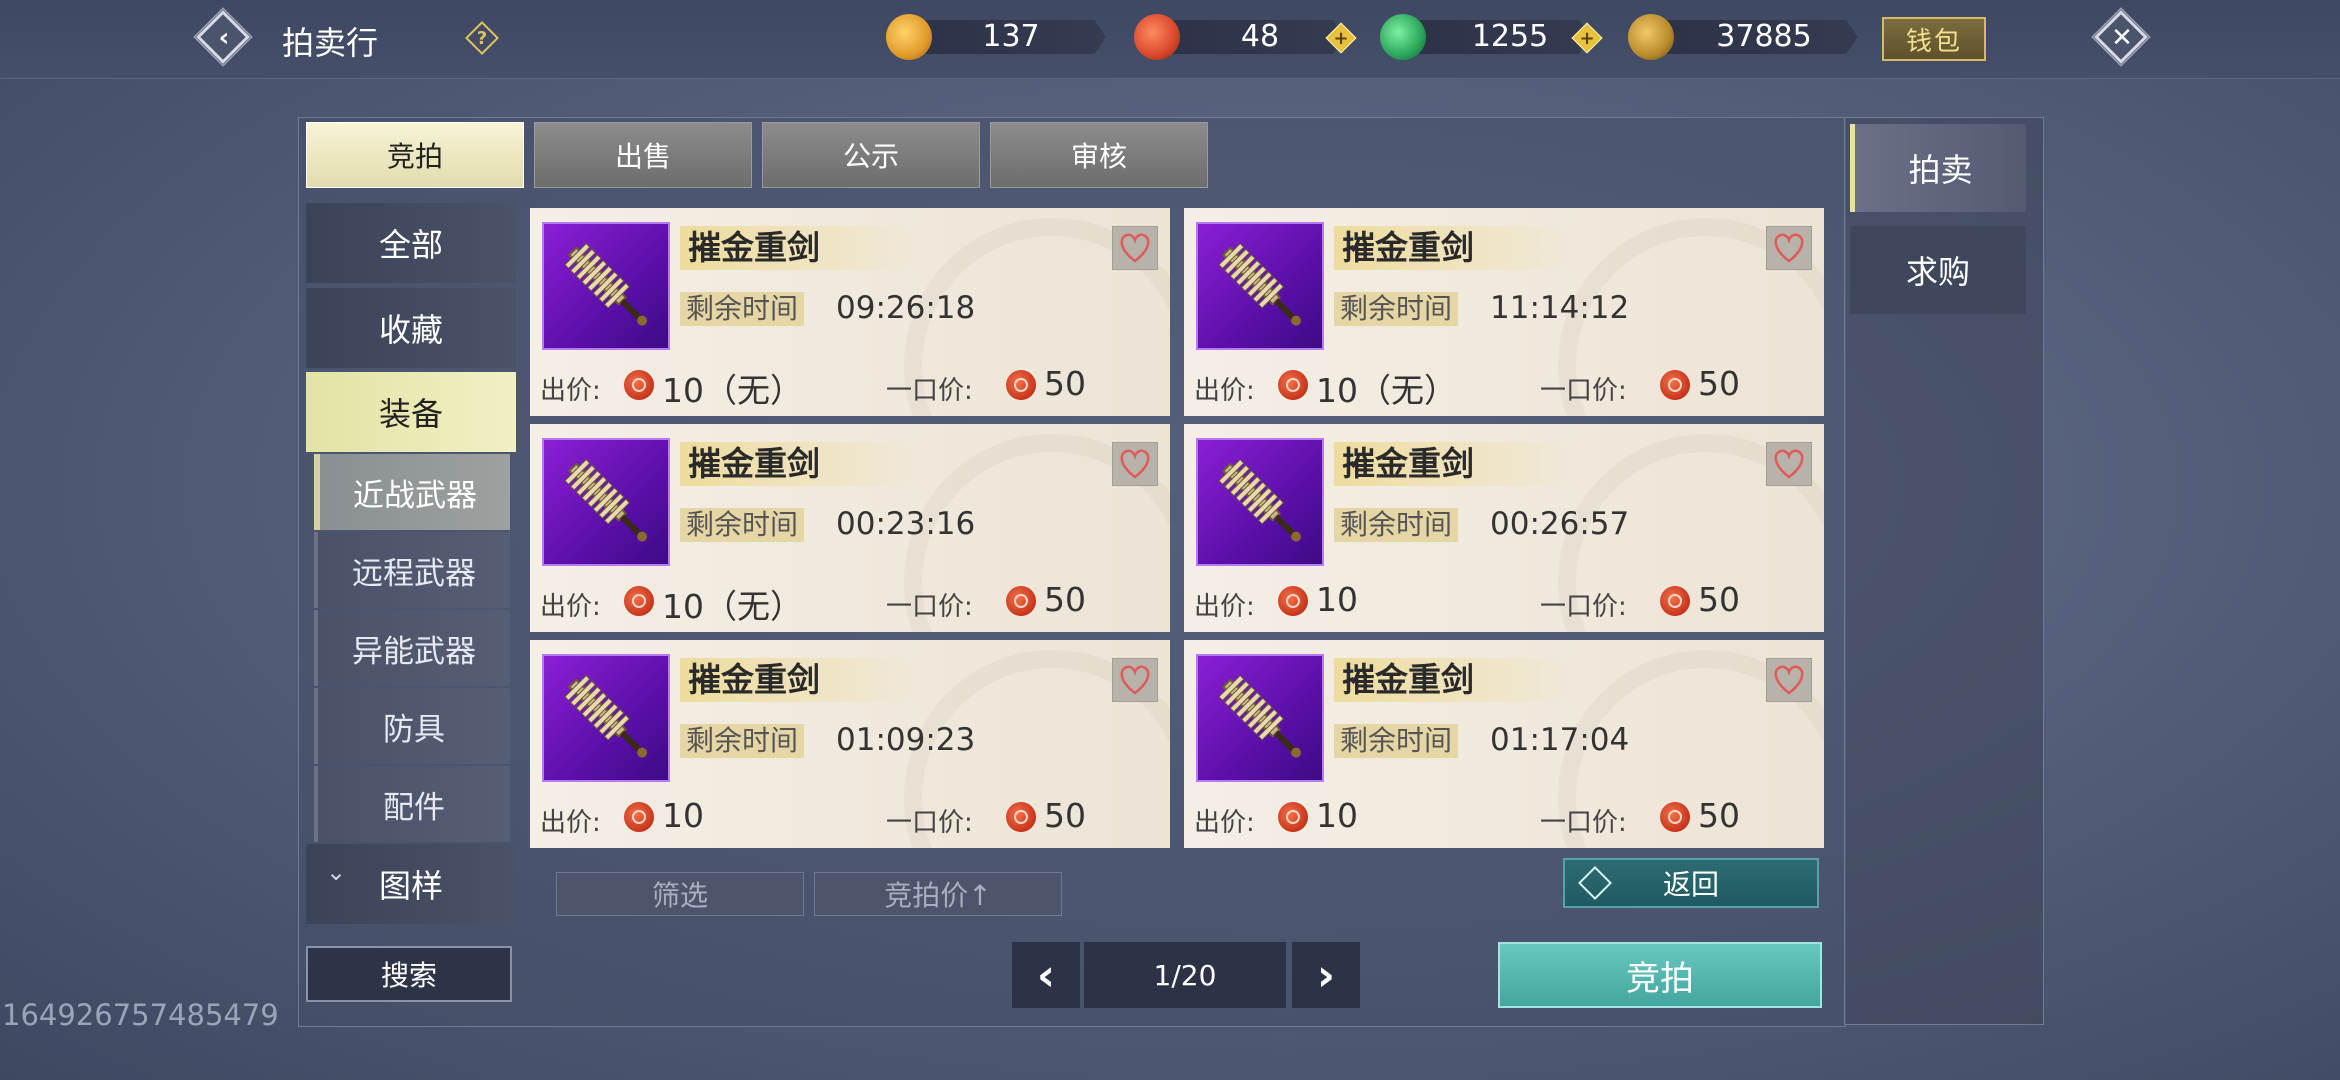 This screenshot has height=1080, width=2340. Describe the element at coordinates (412, 648) in the screenshot. I see `subcategory-psionic: 异能武器` at that location.